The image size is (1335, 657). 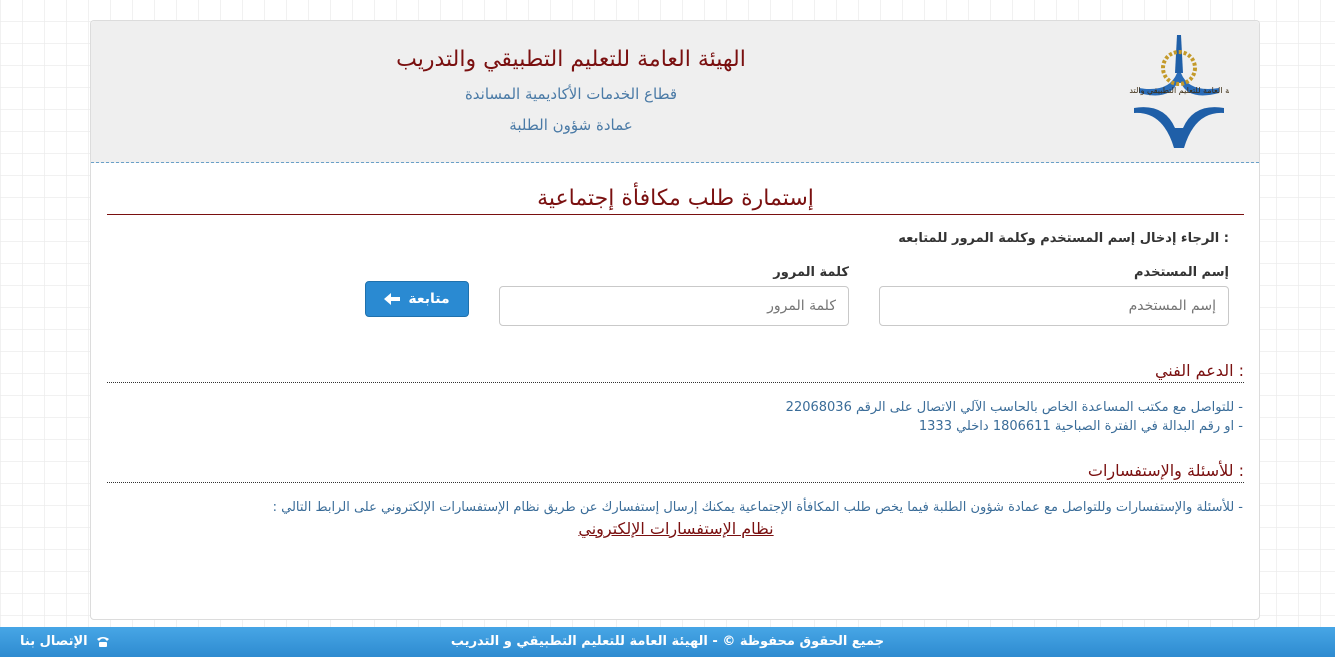 I want to click on username-label: إسم المستخدم, so click(x=1181, y=272).